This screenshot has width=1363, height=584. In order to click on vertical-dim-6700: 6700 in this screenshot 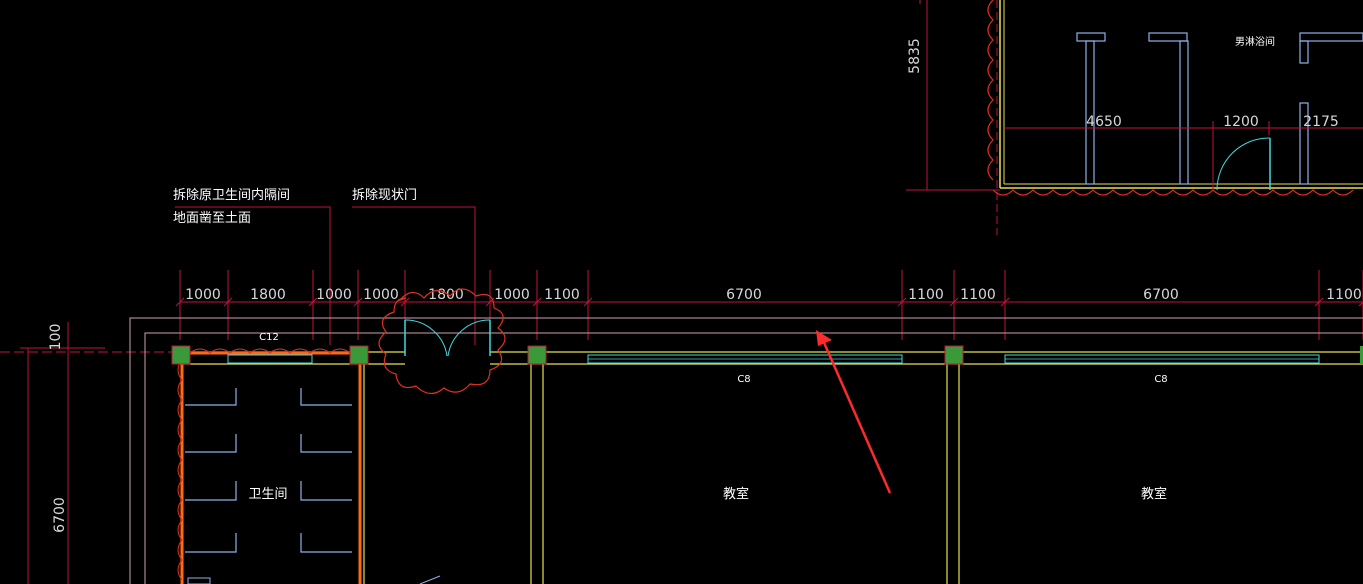, I will do `click(60, 515)`.